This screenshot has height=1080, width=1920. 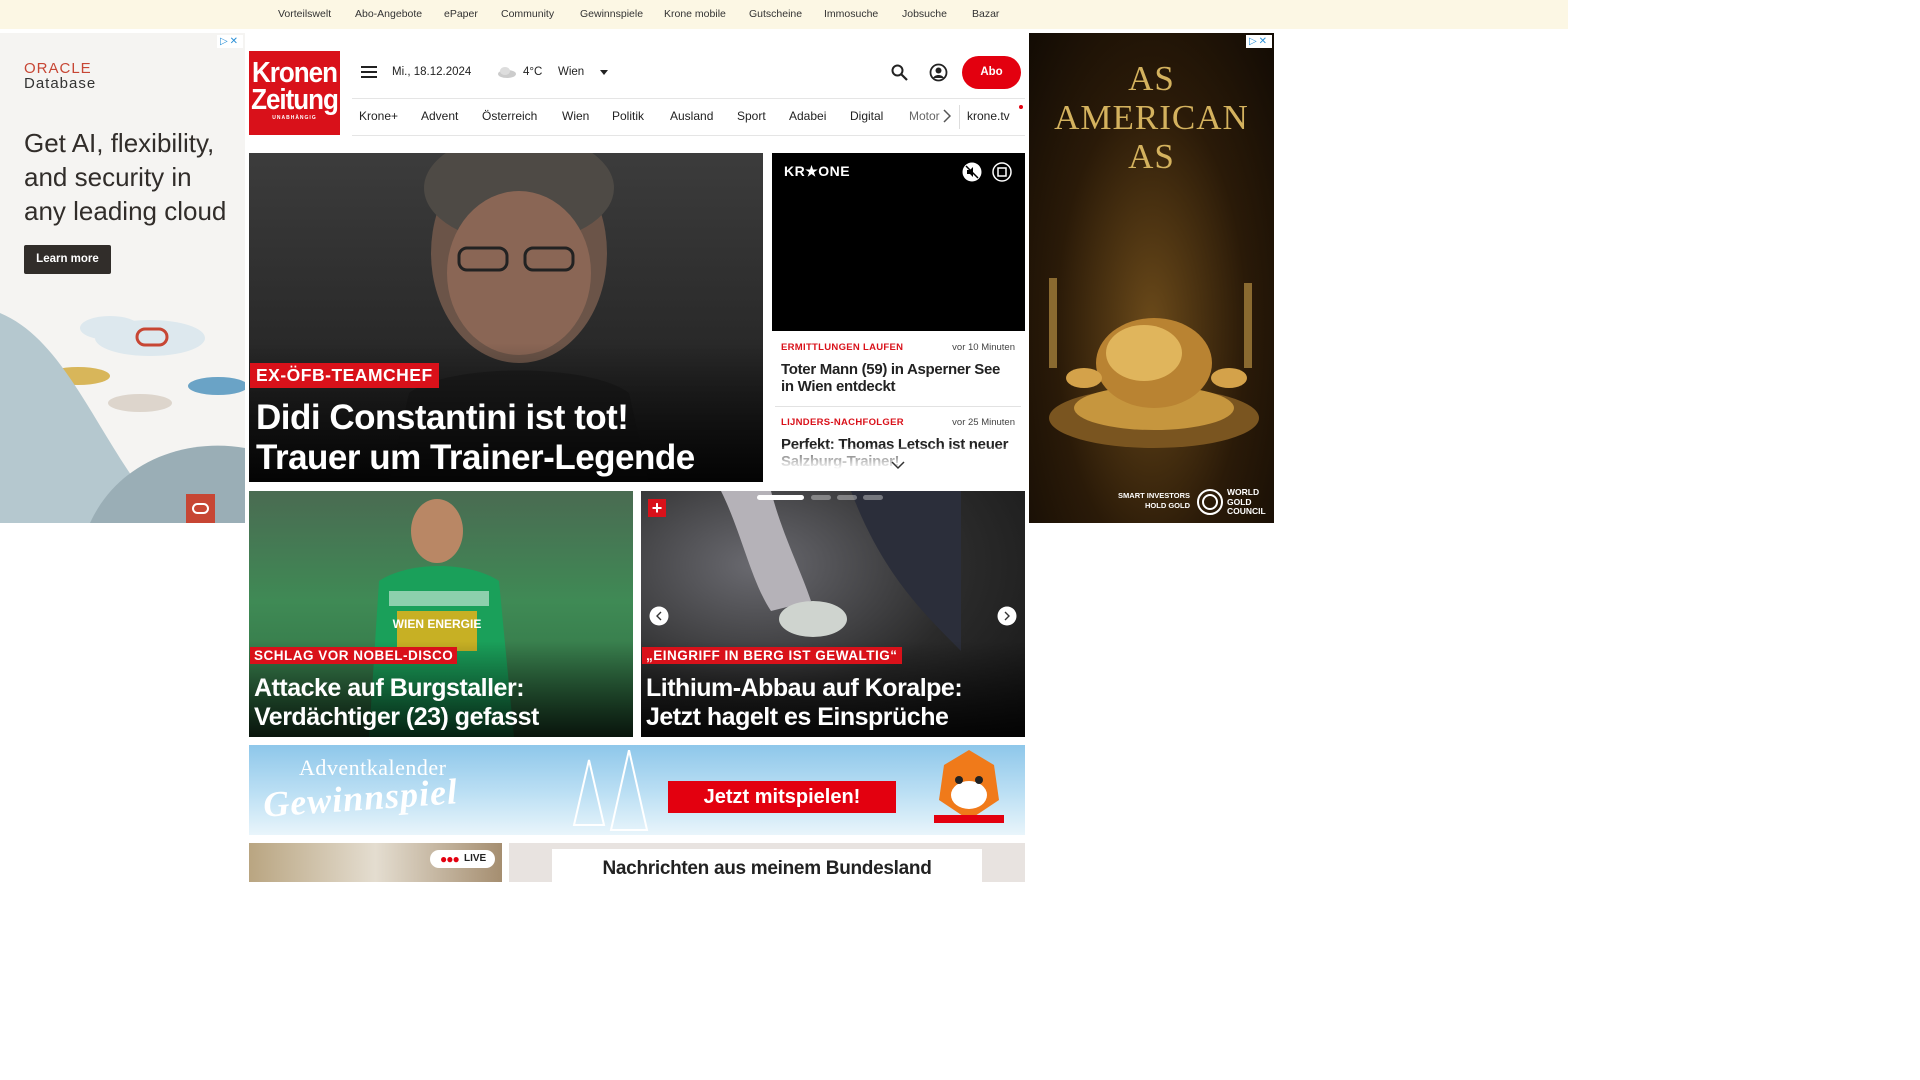 I want to click on nav-item-wien: Wien, so click(x=575, y=116).